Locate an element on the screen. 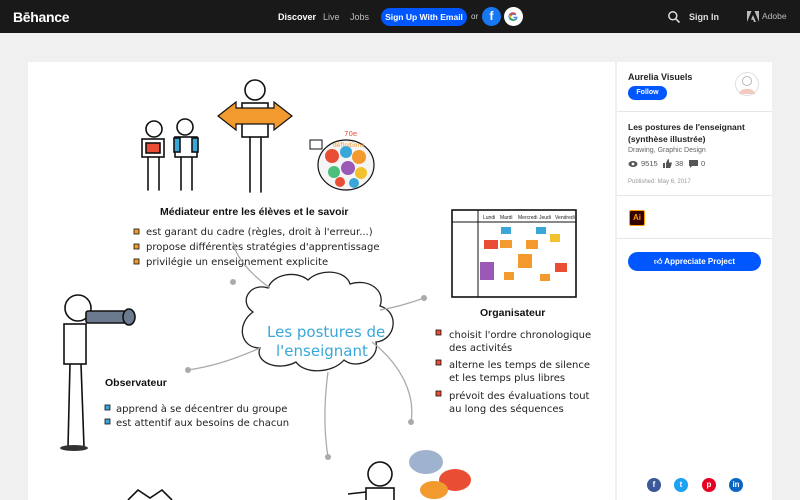 The height and width of the screenshot is (500, 800). views-count: 9515 is located at coordinates (649, 163).